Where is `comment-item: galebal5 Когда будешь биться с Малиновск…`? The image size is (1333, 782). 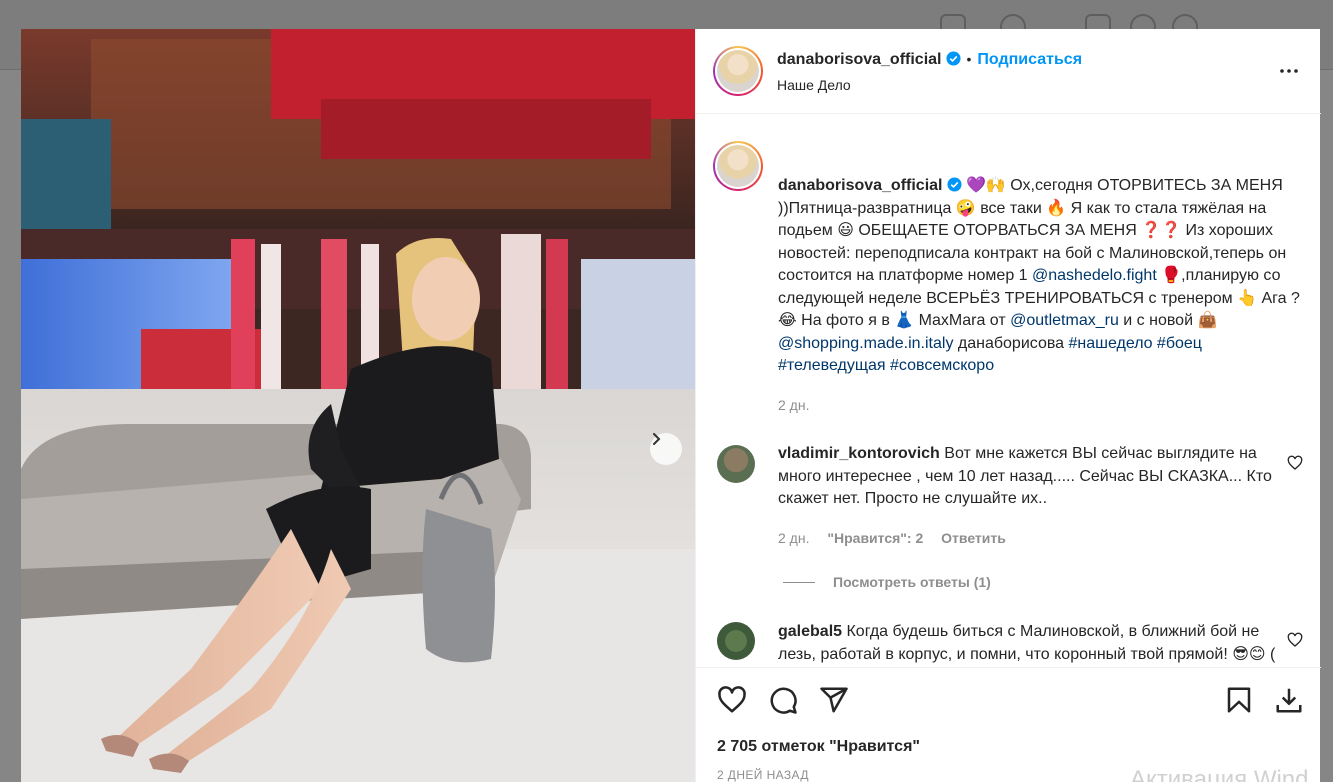
comment-item: galebal5 Когда будешь биться с Малиновск… is located at coordinates (1008, 641).